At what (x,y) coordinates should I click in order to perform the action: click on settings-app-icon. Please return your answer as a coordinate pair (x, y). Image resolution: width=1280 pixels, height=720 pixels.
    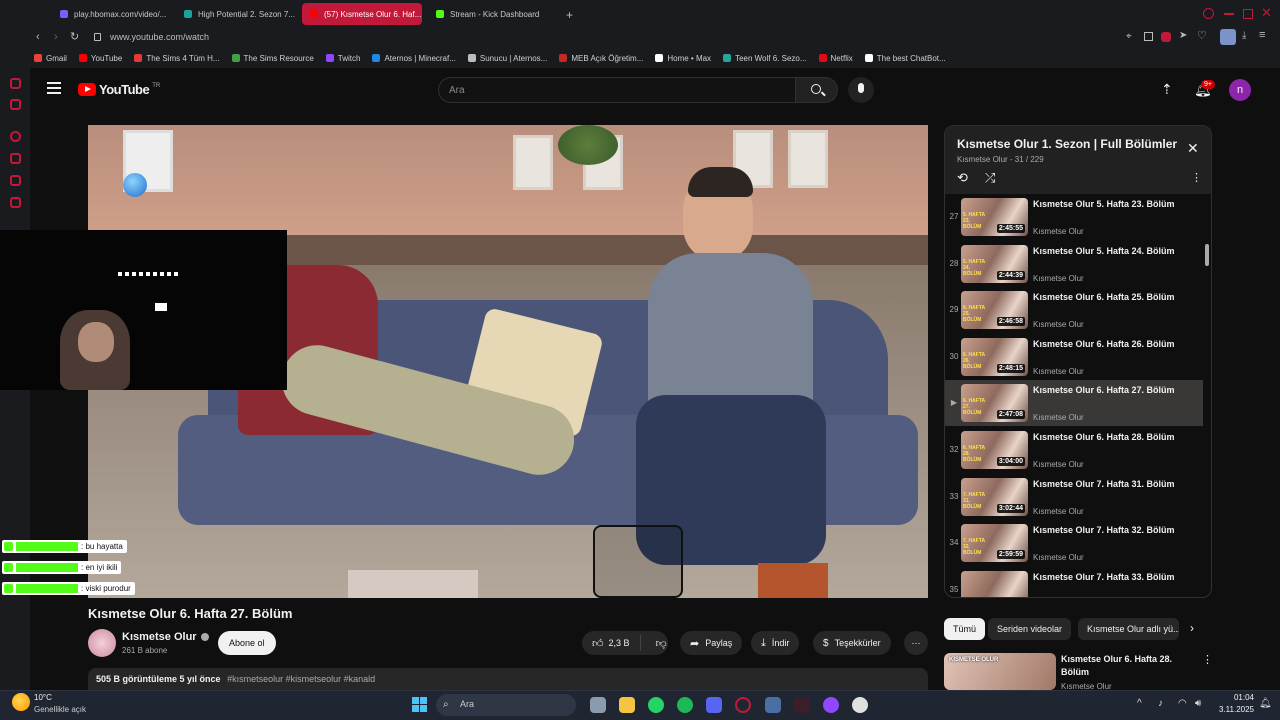
    Looking at the image, I should click on (598, 705).